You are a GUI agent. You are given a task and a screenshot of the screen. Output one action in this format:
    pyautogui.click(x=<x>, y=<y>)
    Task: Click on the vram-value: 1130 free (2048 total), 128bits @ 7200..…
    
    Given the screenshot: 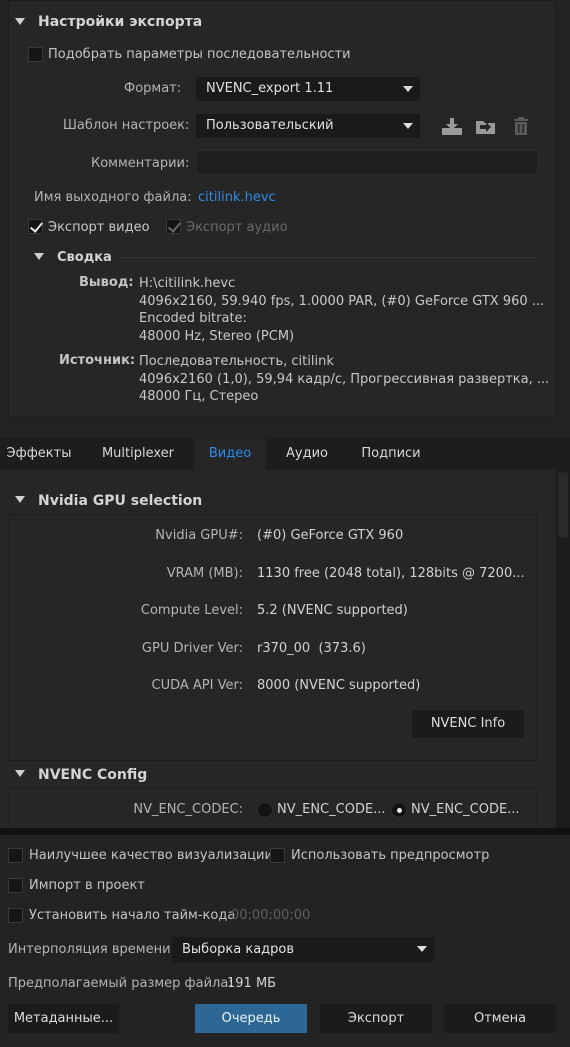 What is the action you would take?
    pyautogui.click(x=391, y=573)
    